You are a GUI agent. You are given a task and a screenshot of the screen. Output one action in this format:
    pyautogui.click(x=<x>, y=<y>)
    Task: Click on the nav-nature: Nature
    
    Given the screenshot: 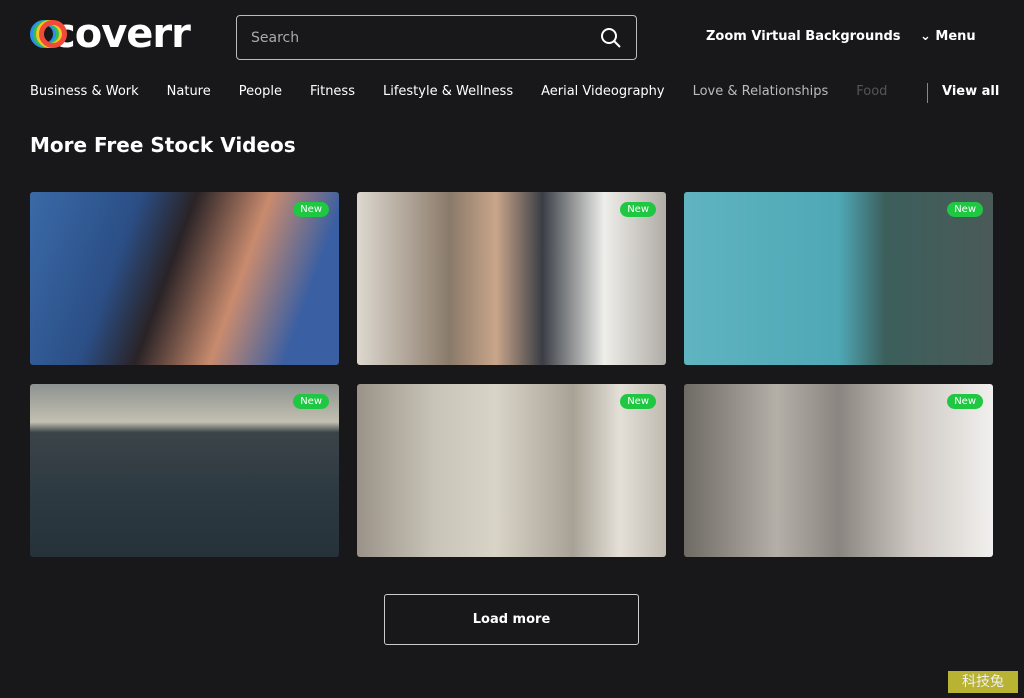 What is the action you would take?
    pyautogui.click(x=189, y=91)
    